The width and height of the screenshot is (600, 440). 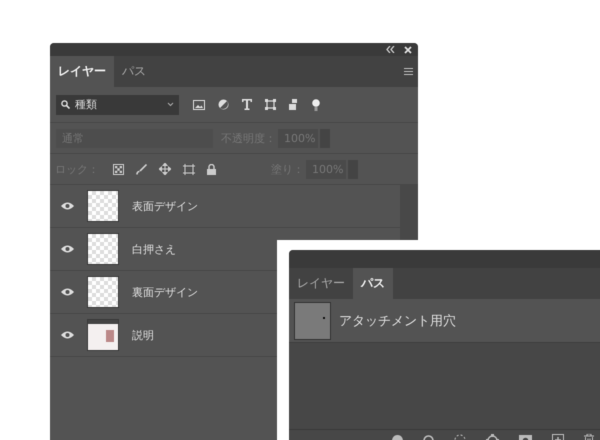 I want to click on search-icon, so click(x=65, y=104).